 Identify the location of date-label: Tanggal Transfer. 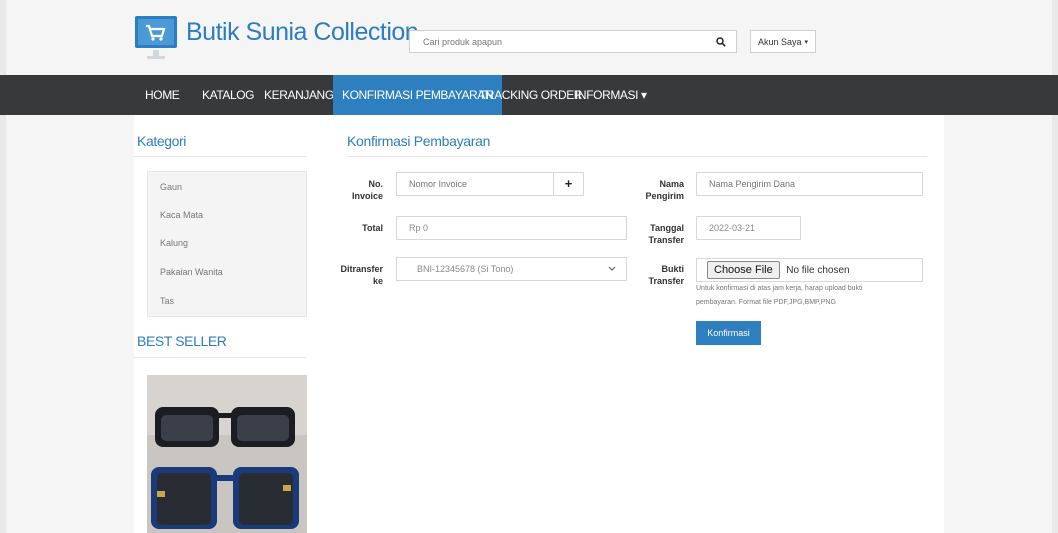
(653, 234).